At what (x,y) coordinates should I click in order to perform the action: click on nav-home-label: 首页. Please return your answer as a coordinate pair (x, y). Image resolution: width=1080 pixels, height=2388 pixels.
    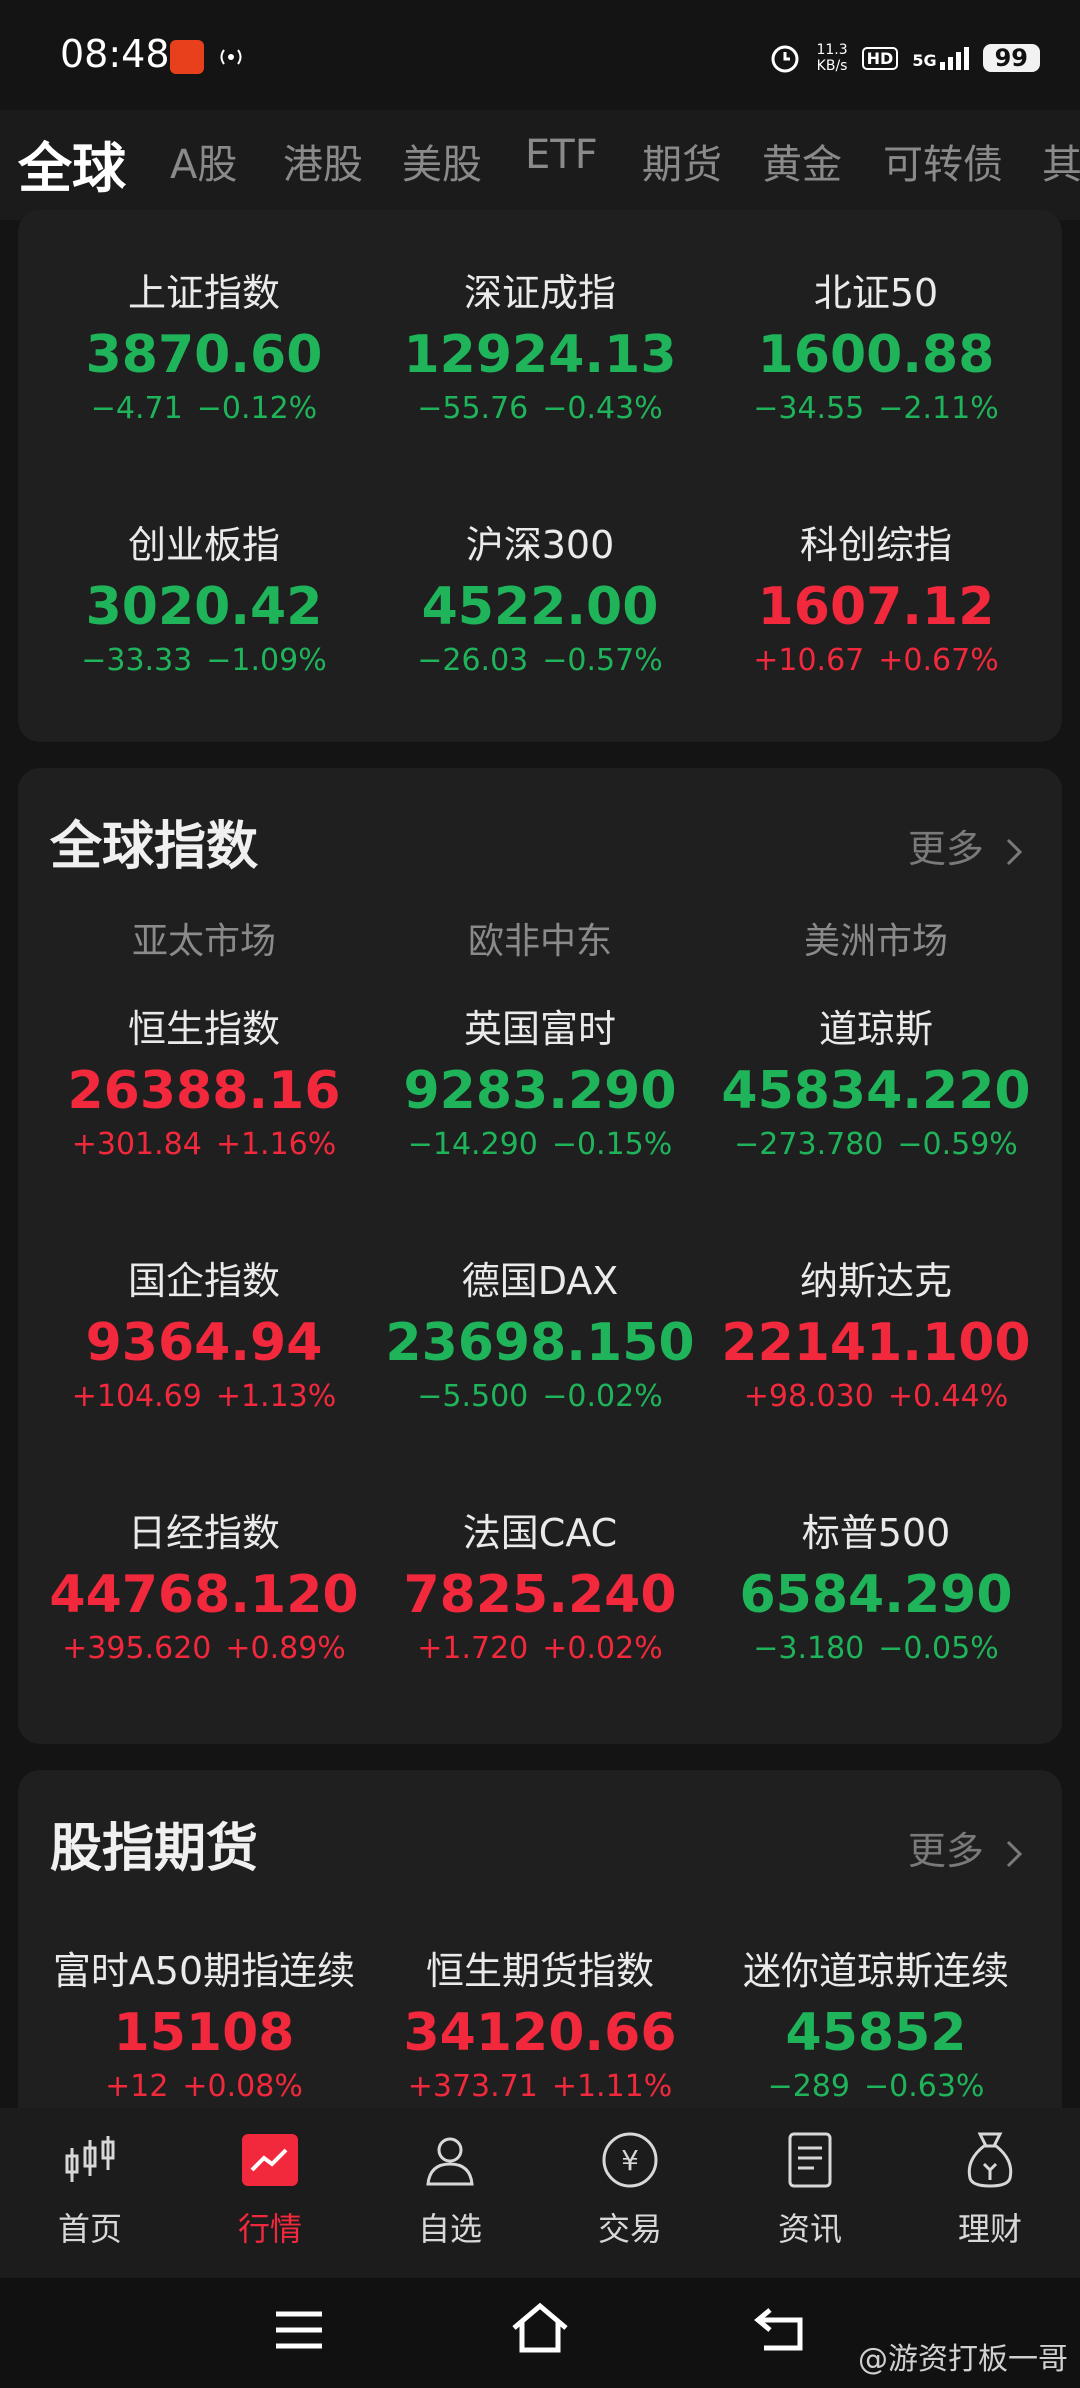
    Looking at the image, I should click on (89, 2229).